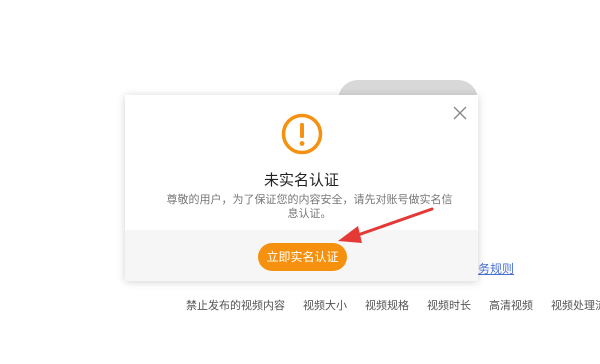 The width and height of the screenshot is (600, 364). What do you see at coordinates (496, 268) in the screenshot?
I see `business-rules-link: 务规则` at bounding box center [496, 268].